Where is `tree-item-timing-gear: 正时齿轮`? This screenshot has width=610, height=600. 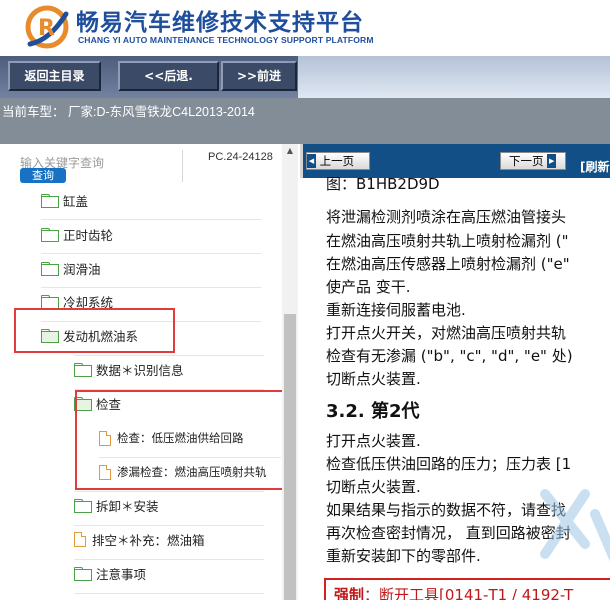
tree-item-timing-gear: 正时齿轮 is located at coordinates (77, 234).